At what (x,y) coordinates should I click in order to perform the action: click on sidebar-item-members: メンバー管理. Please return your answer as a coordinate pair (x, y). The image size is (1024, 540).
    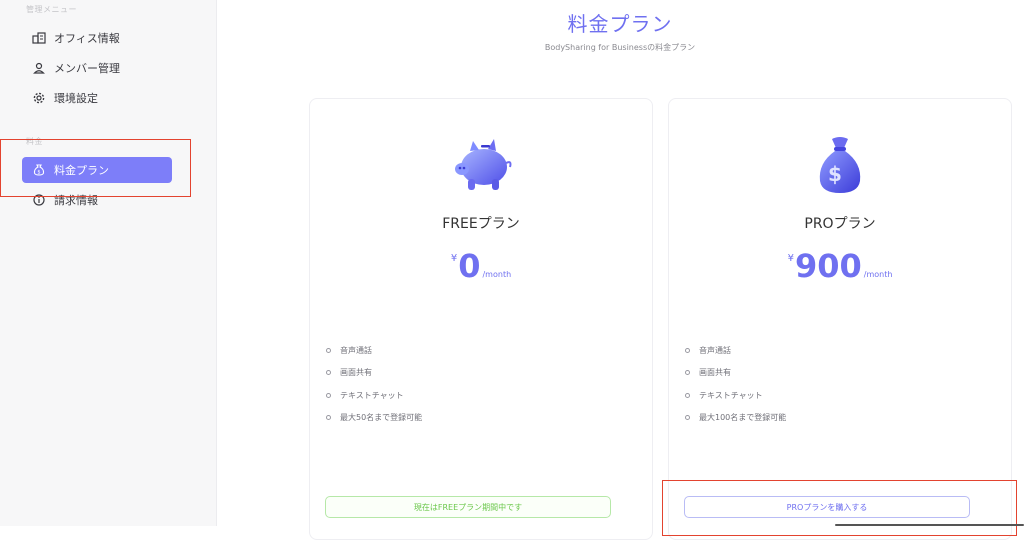
    Looking at the image, I should click on (97, 68).